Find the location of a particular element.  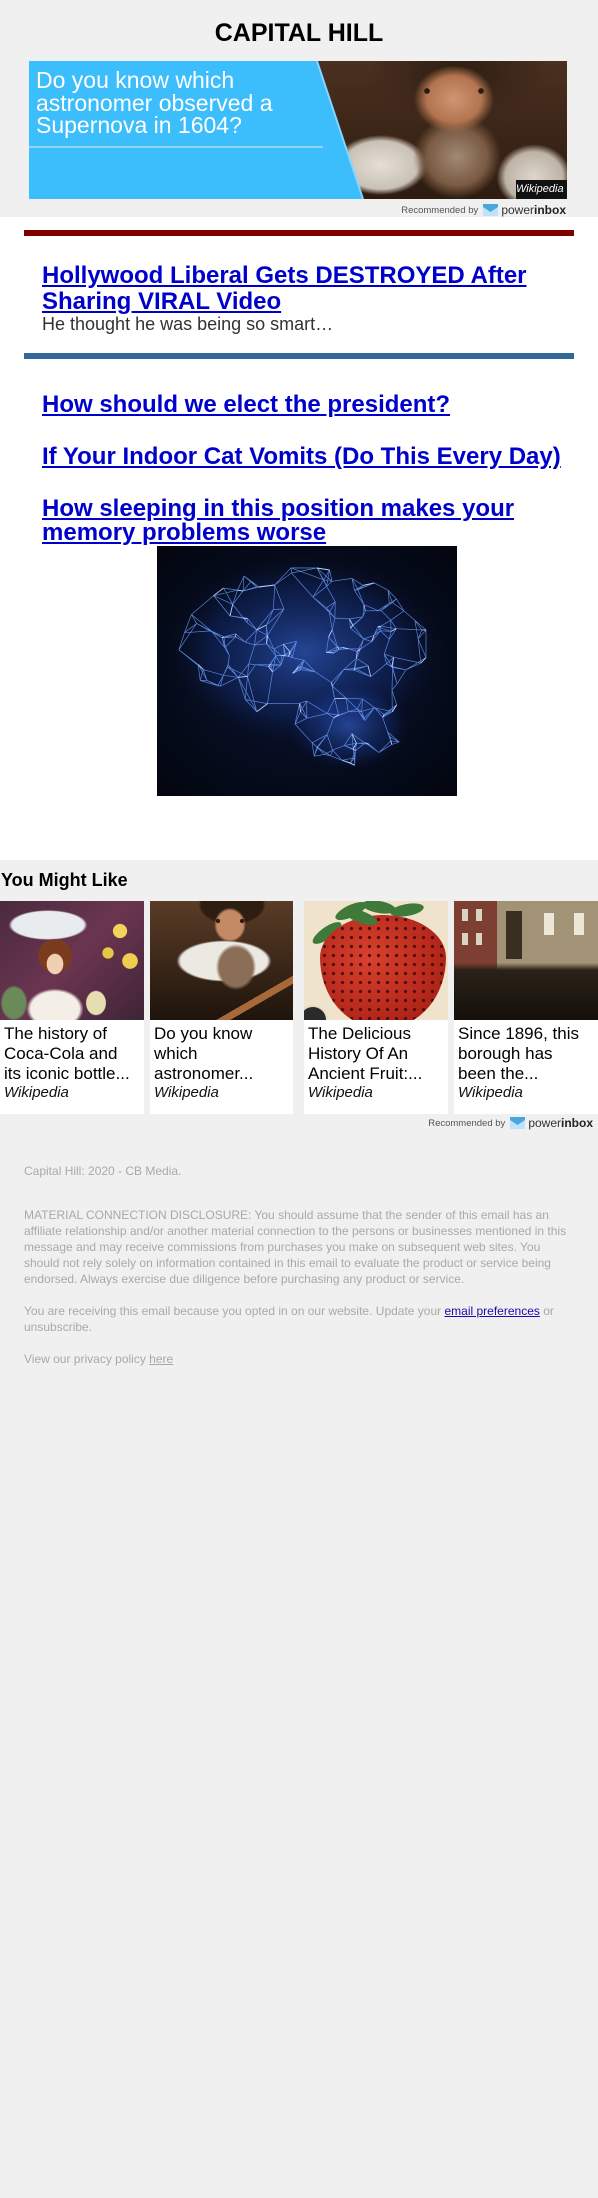

strawberry-shape is located at coordinates (383, 967).